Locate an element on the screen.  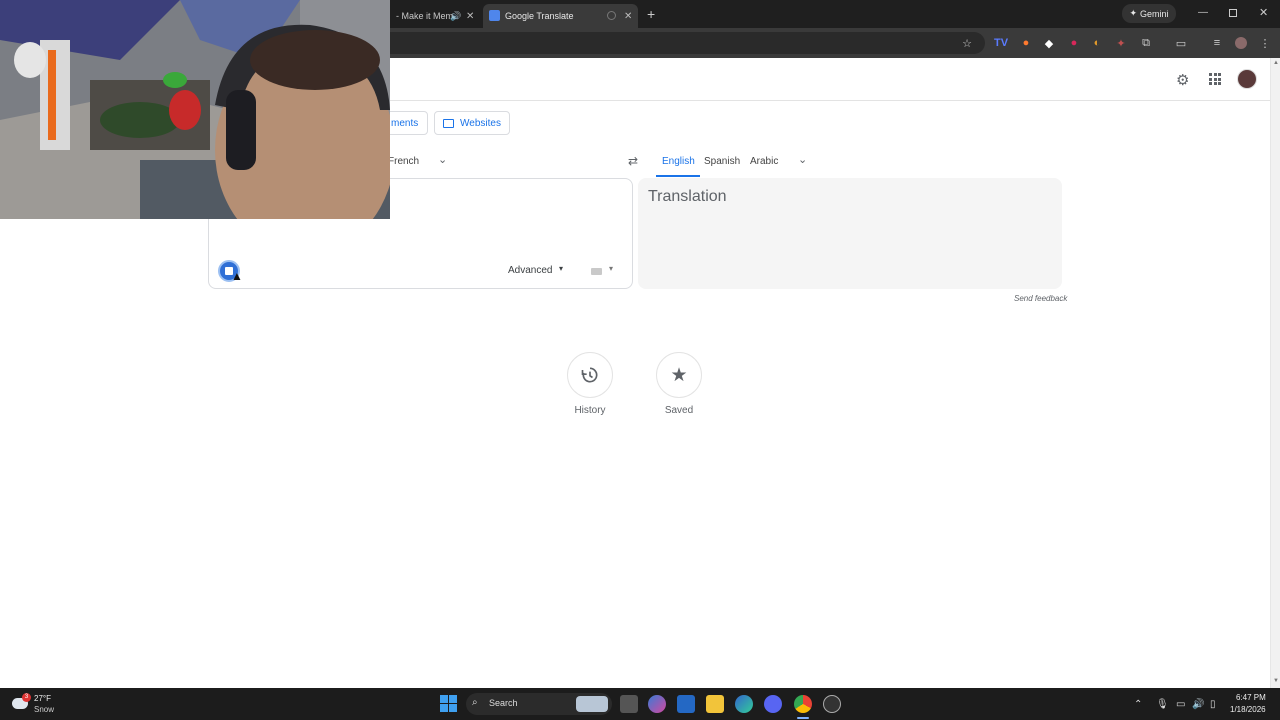
close-window-icon: ✕ is located at coordinates (1263, 12).